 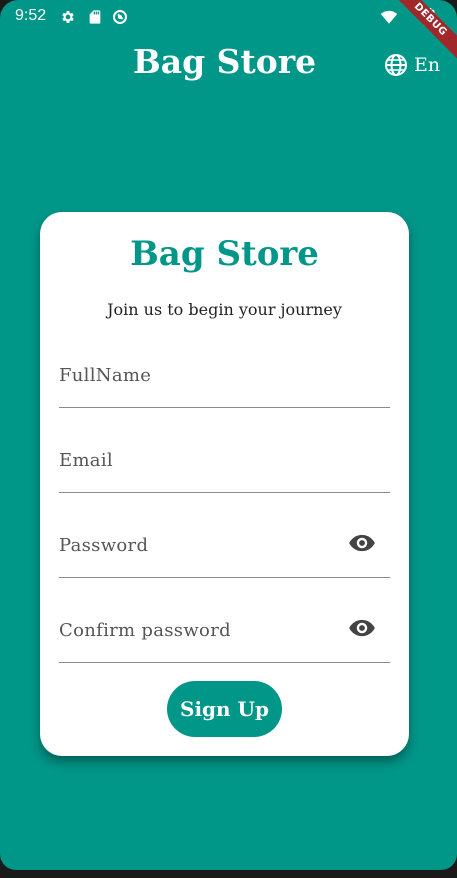 I want to click on status-time: 9:52, so click(x=31, y=15).